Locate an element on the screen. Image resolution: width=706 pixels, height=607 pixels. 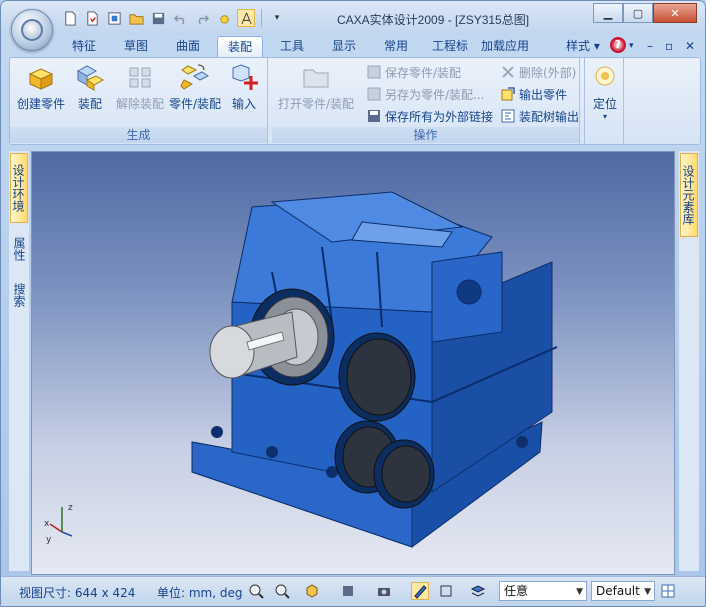
export-tree-button: 装配树输出 is located at coordinates (539, 116).